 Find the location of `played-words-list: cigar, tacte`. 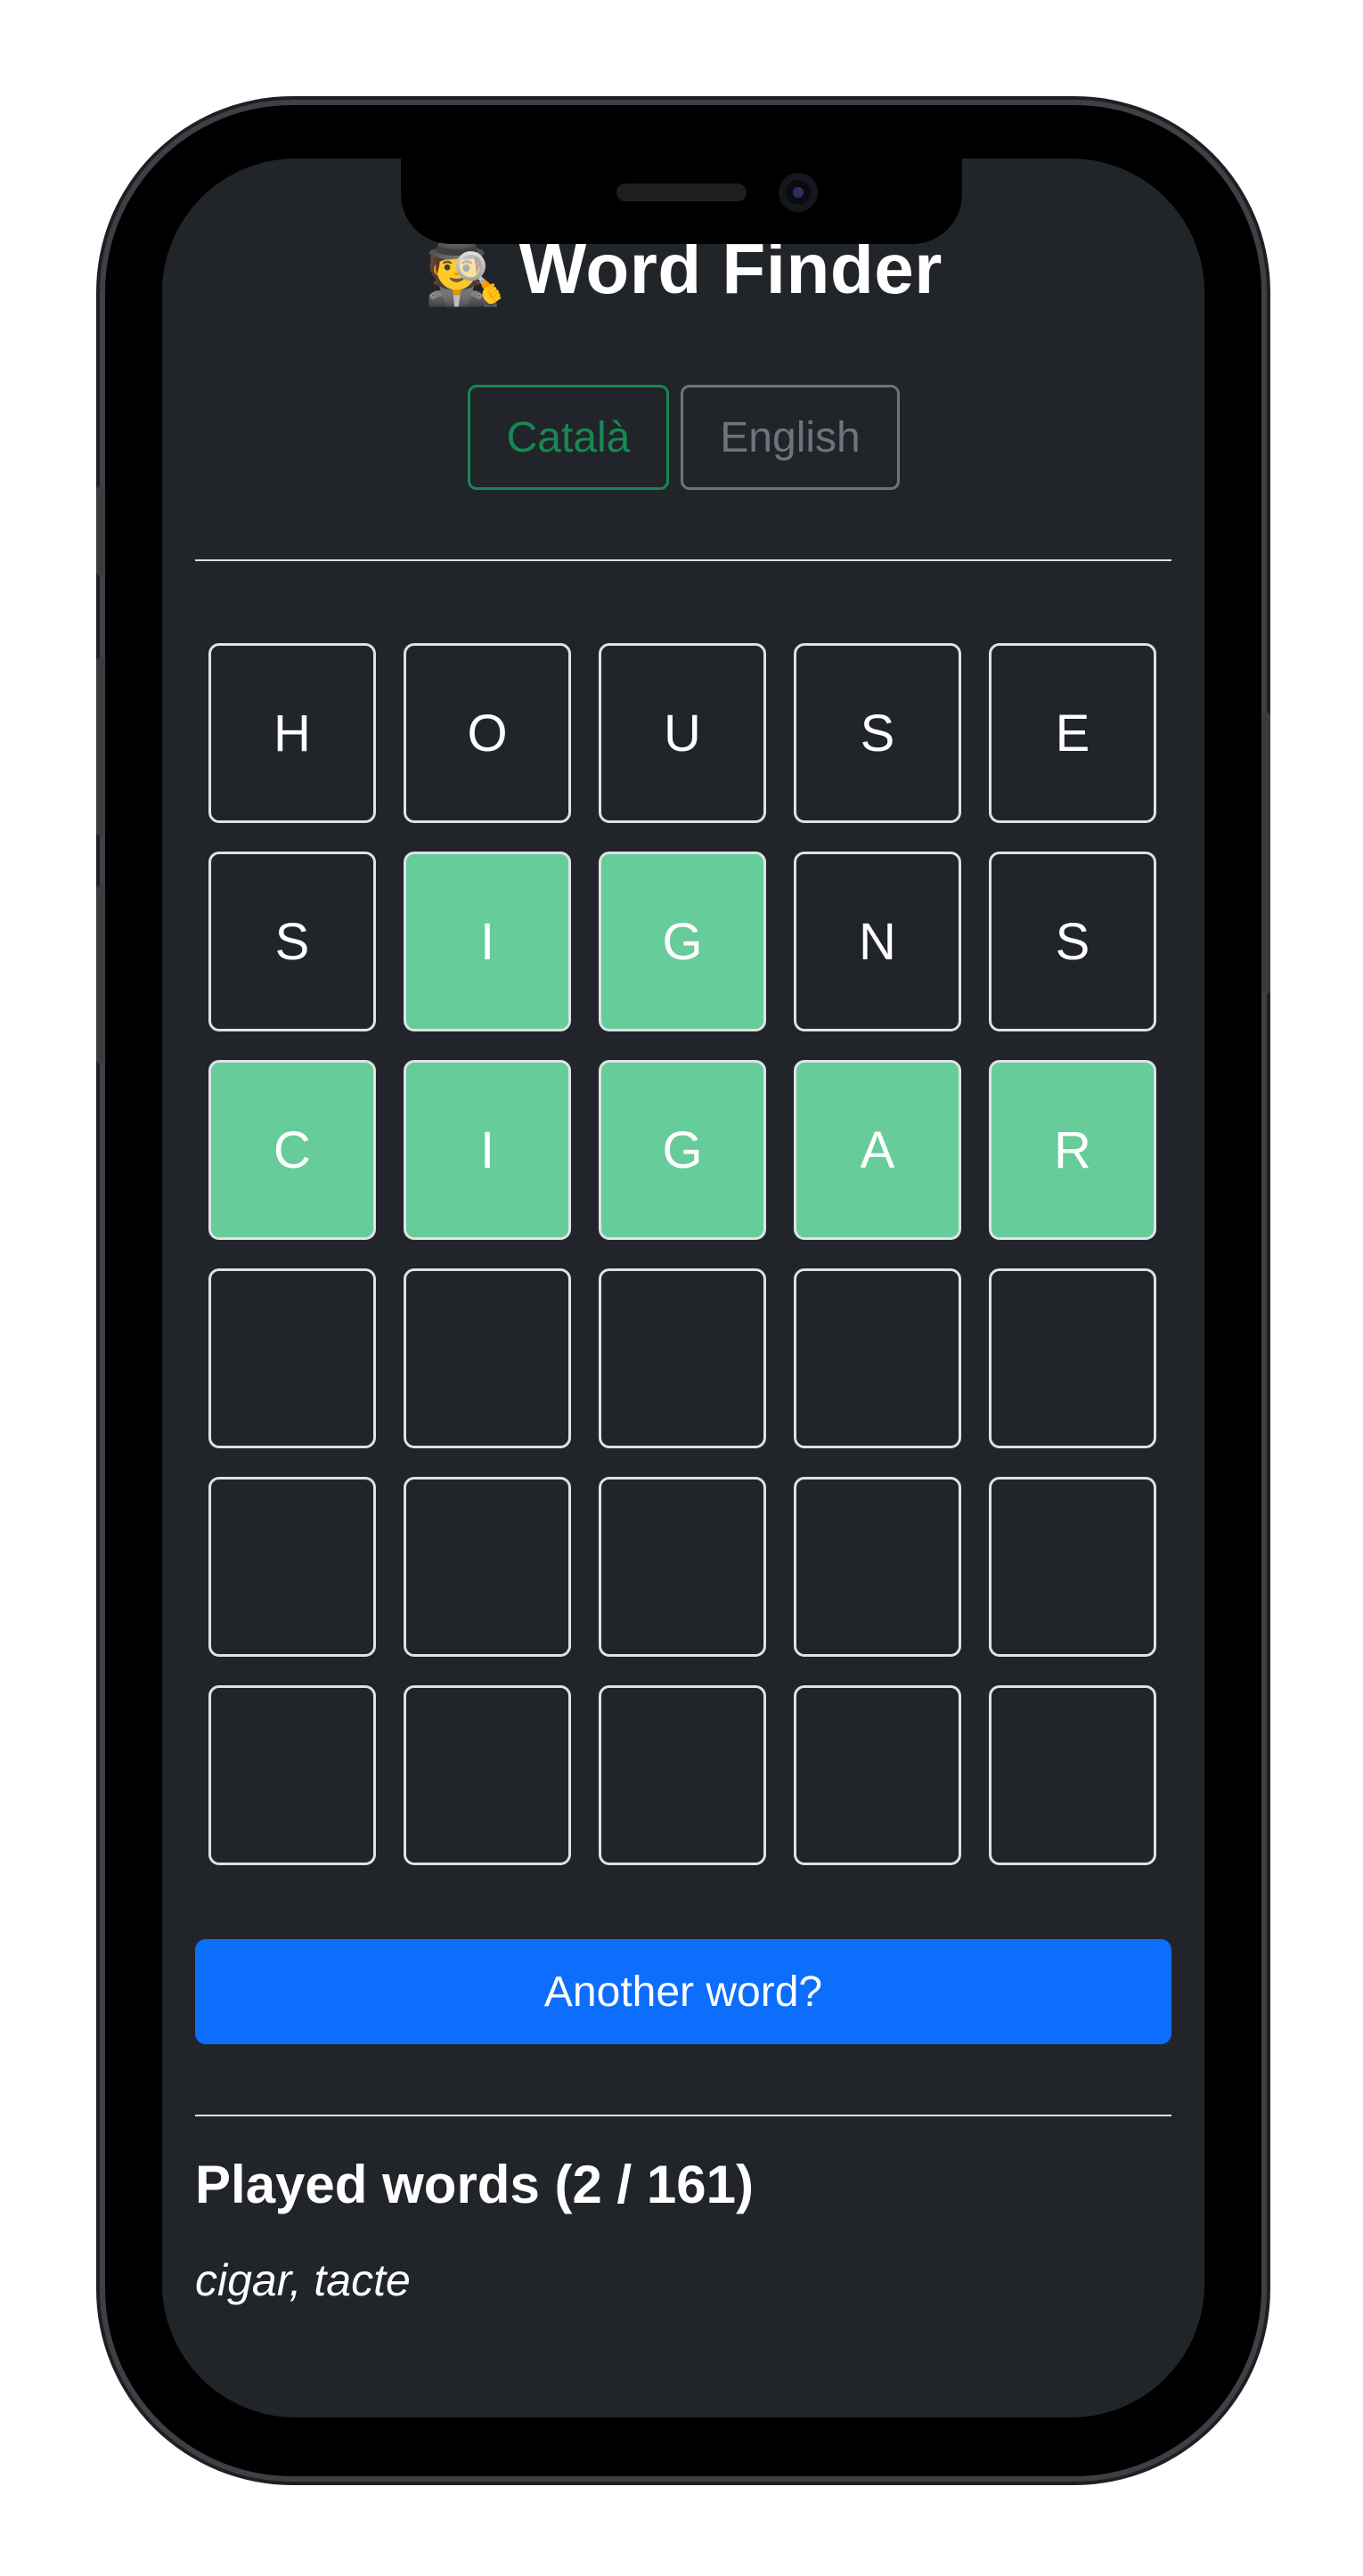

played-words-list: cigar, tacte is located at coordinates (303, 2280).